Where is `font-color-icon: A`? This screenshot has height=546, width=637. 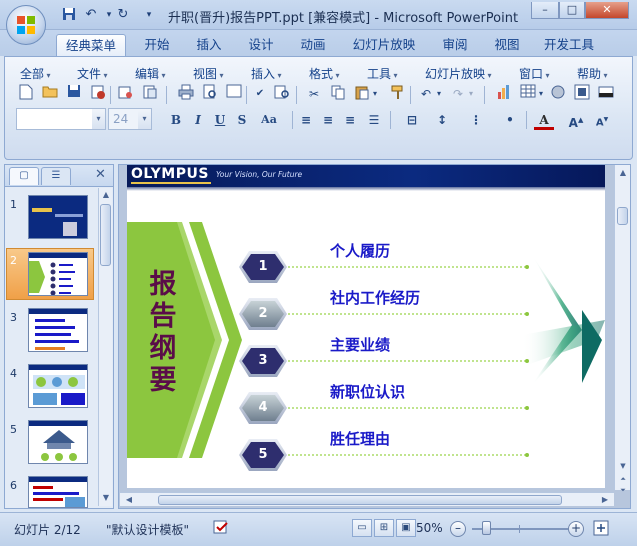
font-color-icon: A is located at coordinates (544, 120).